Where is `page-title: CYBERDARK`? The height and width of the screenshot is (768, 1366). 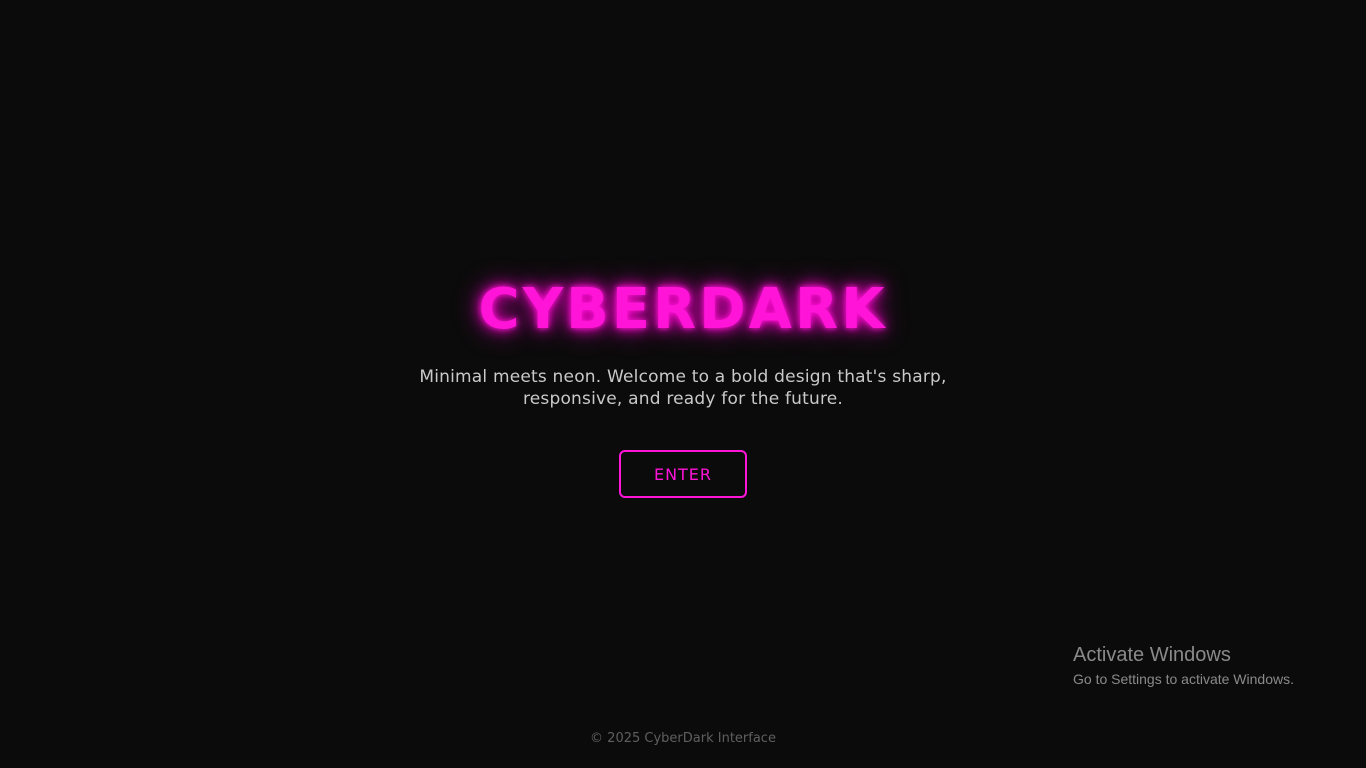
page-title: CYBERDARK is located at coordinates (683, 309).